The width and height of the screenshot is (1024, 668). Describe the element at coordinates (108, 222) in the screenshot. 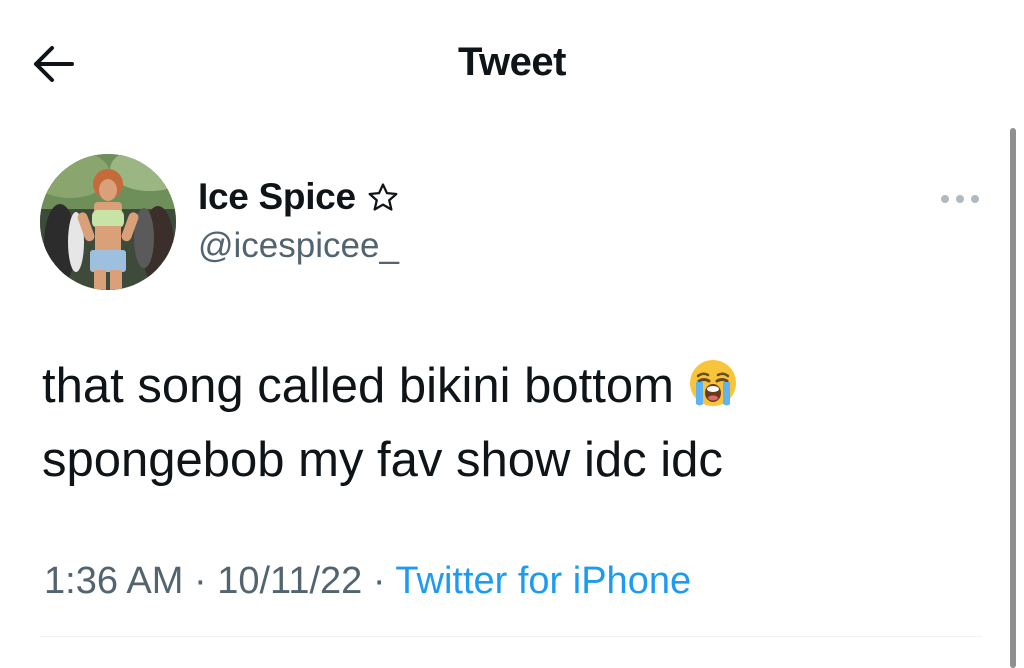

I see `avatar` at that location.